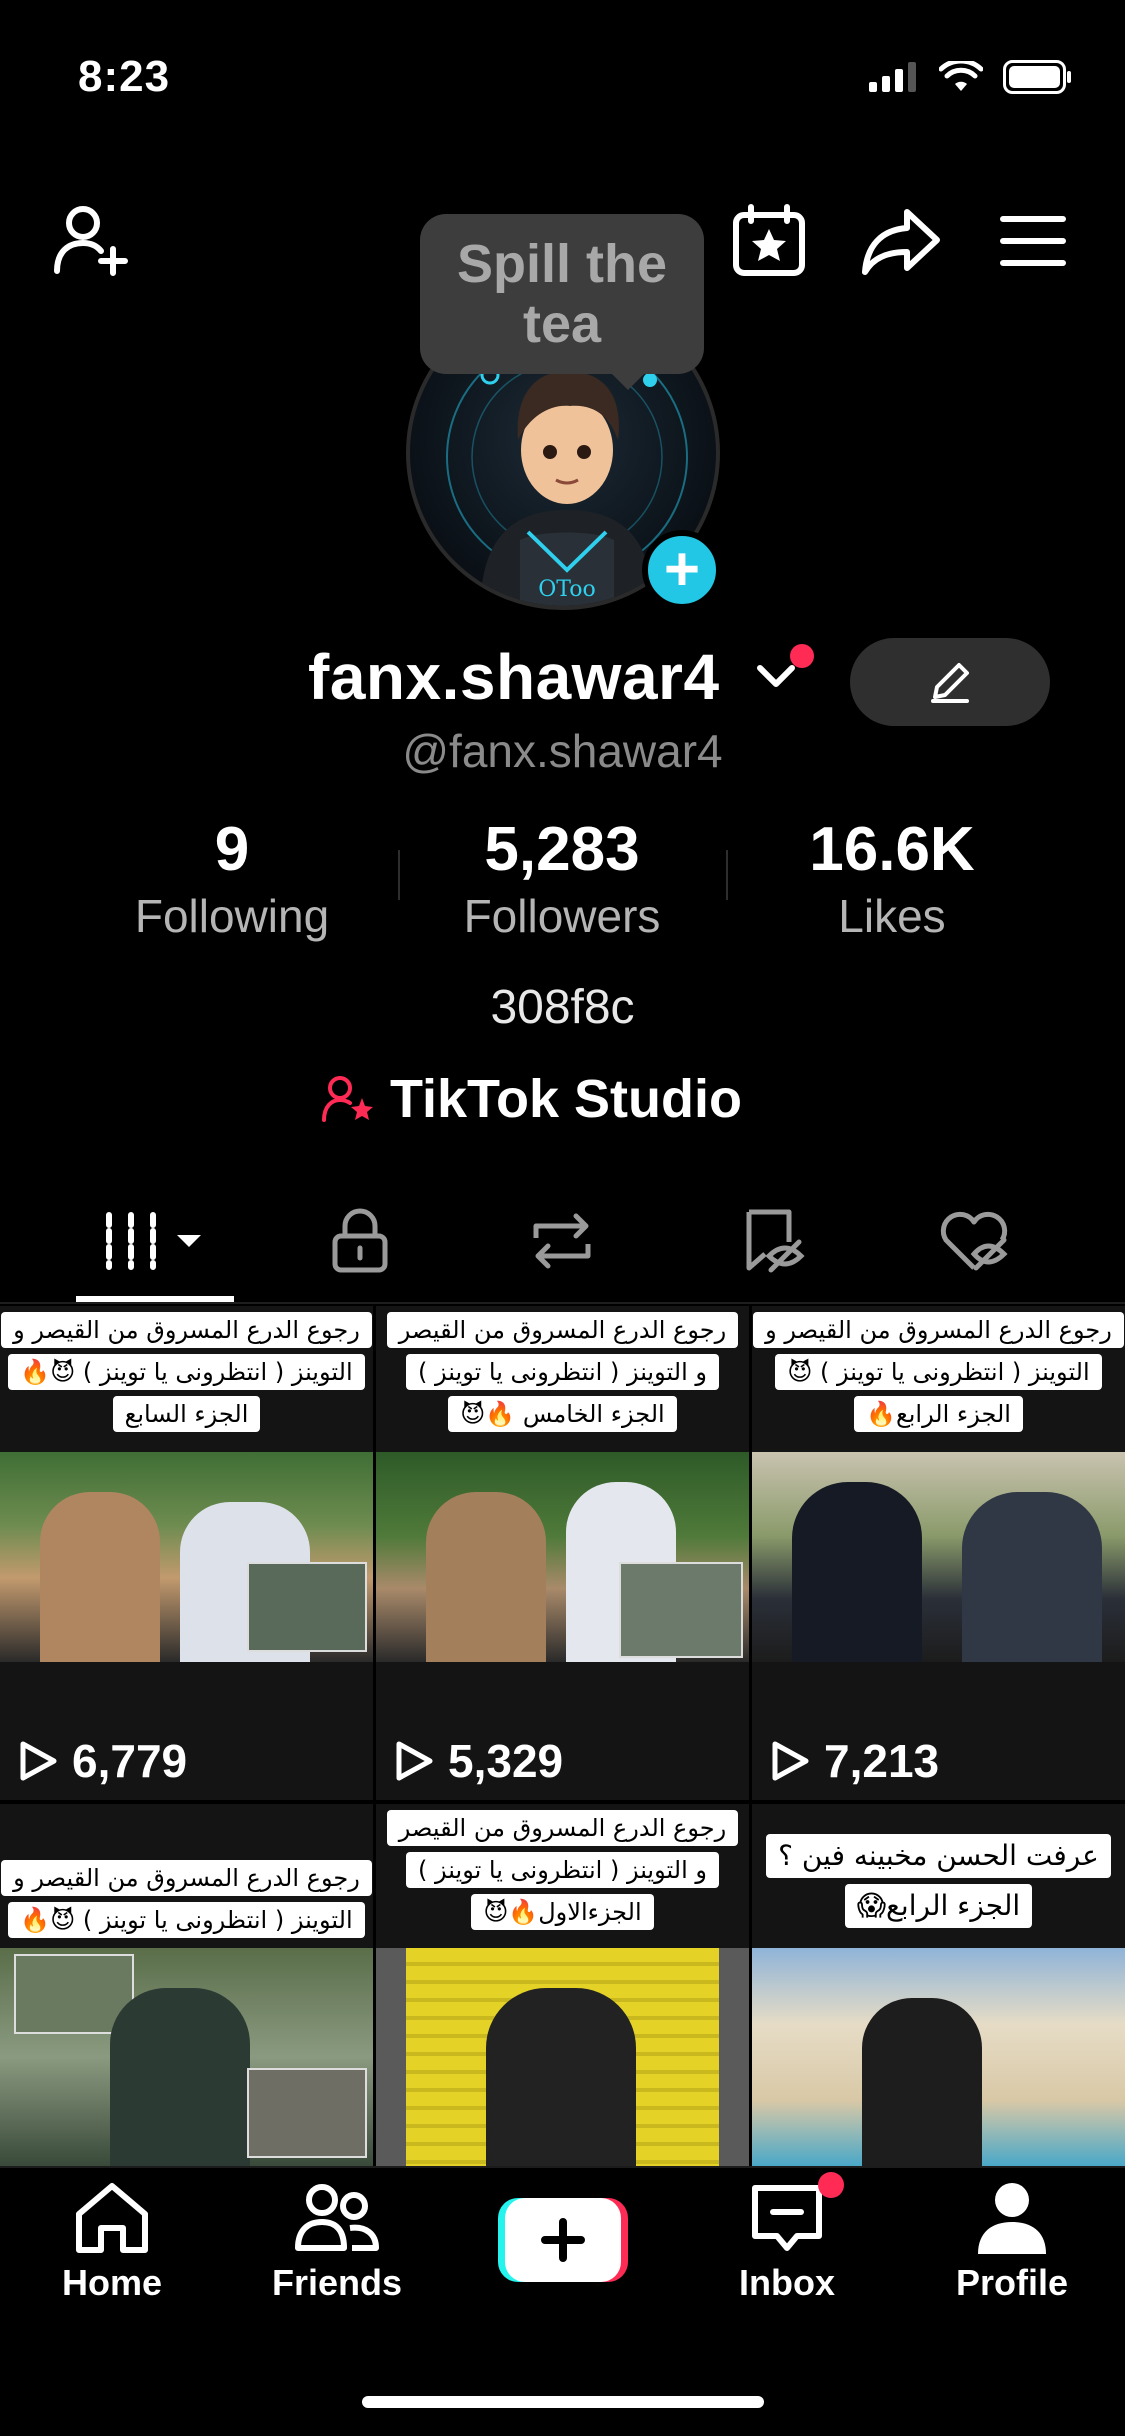  What do you see at coordinates (566, 1099) in the screenshot?
I see `tiktok-studio-label: TikTok Studio` at bounding box center [566, 1099].